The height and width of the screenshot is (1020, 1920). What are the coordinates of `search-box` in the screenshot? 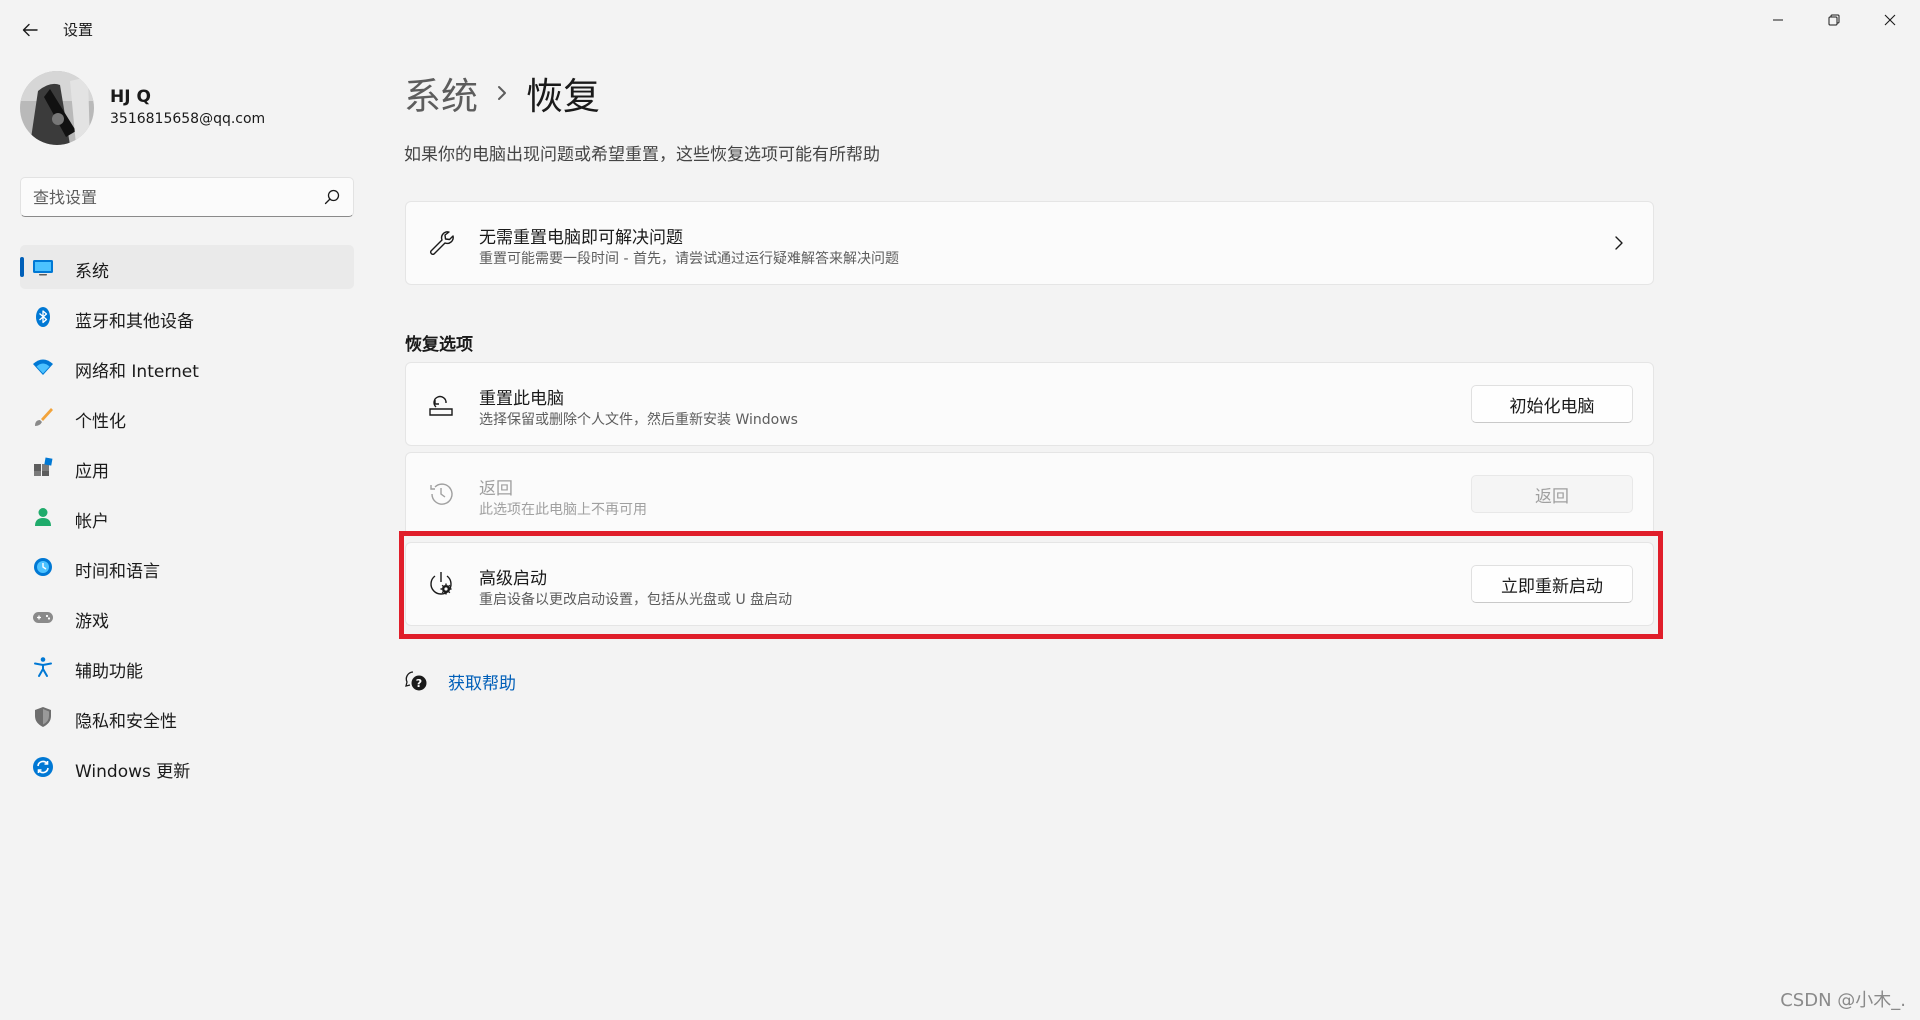 It's located at (187, 197).